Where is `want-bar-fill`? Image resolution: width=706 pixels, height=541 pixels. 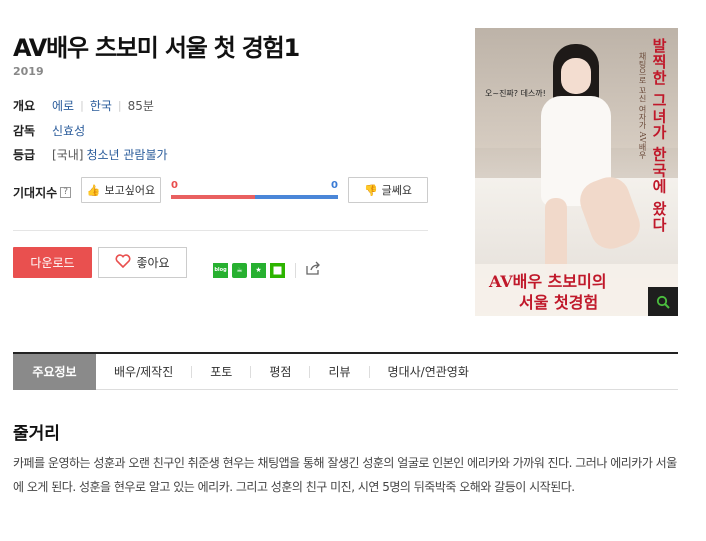
want-bar-fill is located at coordinates (213, 197).